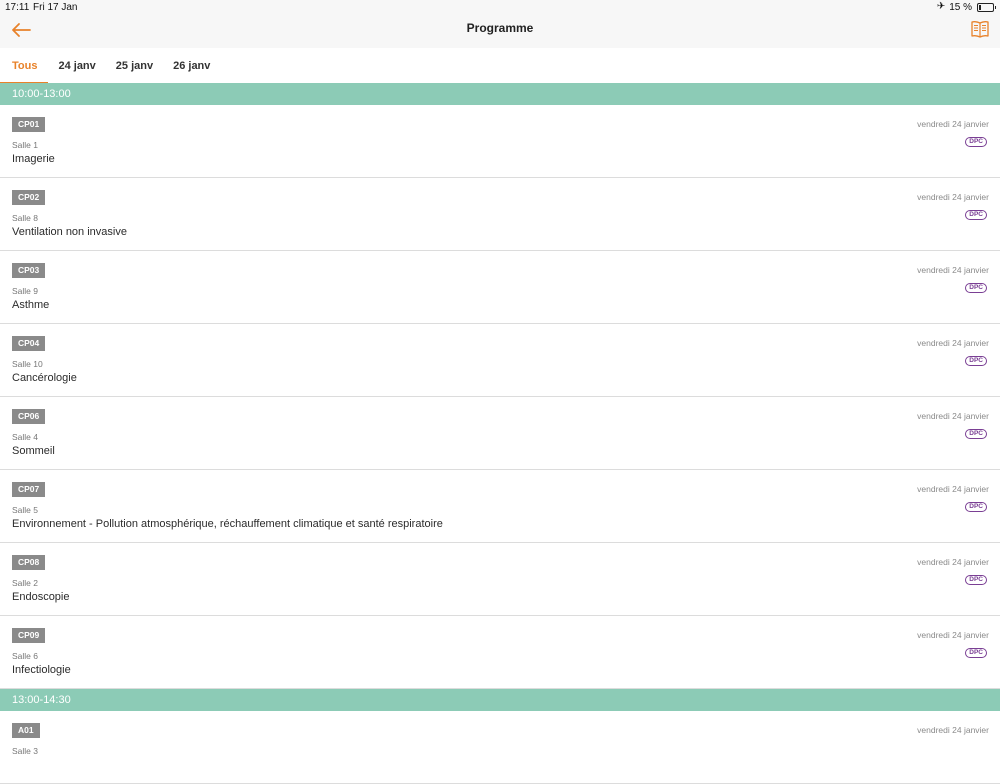  Describe the element at coordinates (41, 597) in the screenshot. I see `session-title: Endoscopie` at that location.